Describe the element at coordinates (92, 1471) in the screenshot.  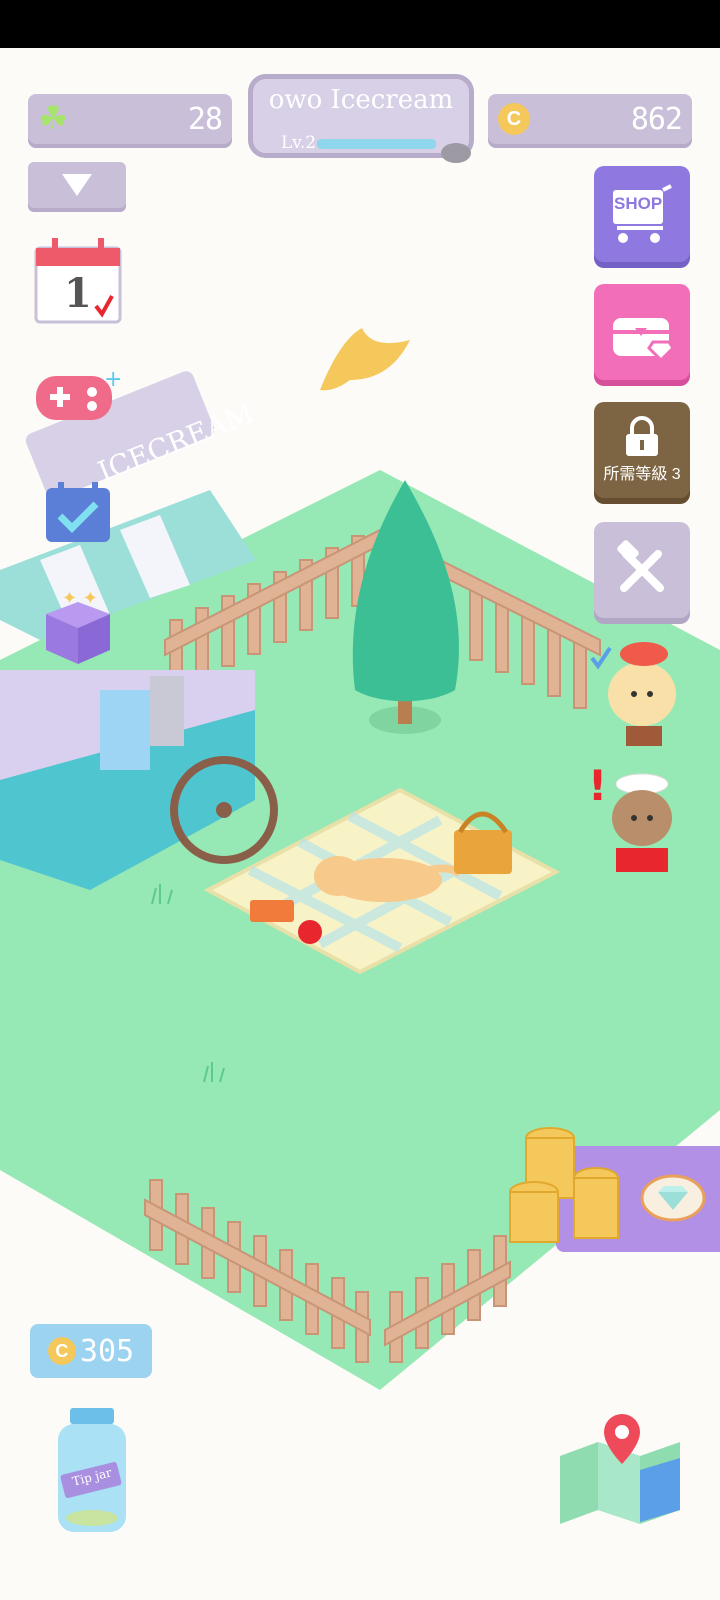
I see `tip-jar-button: Tip jar` at that location.